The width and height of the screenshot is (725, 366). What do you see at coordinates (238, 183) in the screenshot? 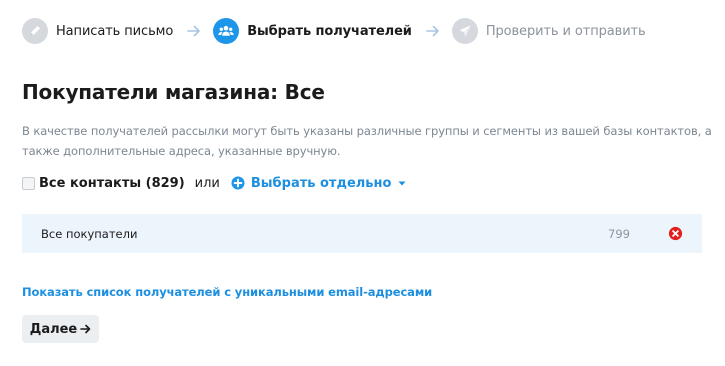
I see `plus-circle-icon` at bounding box center [238, 183].